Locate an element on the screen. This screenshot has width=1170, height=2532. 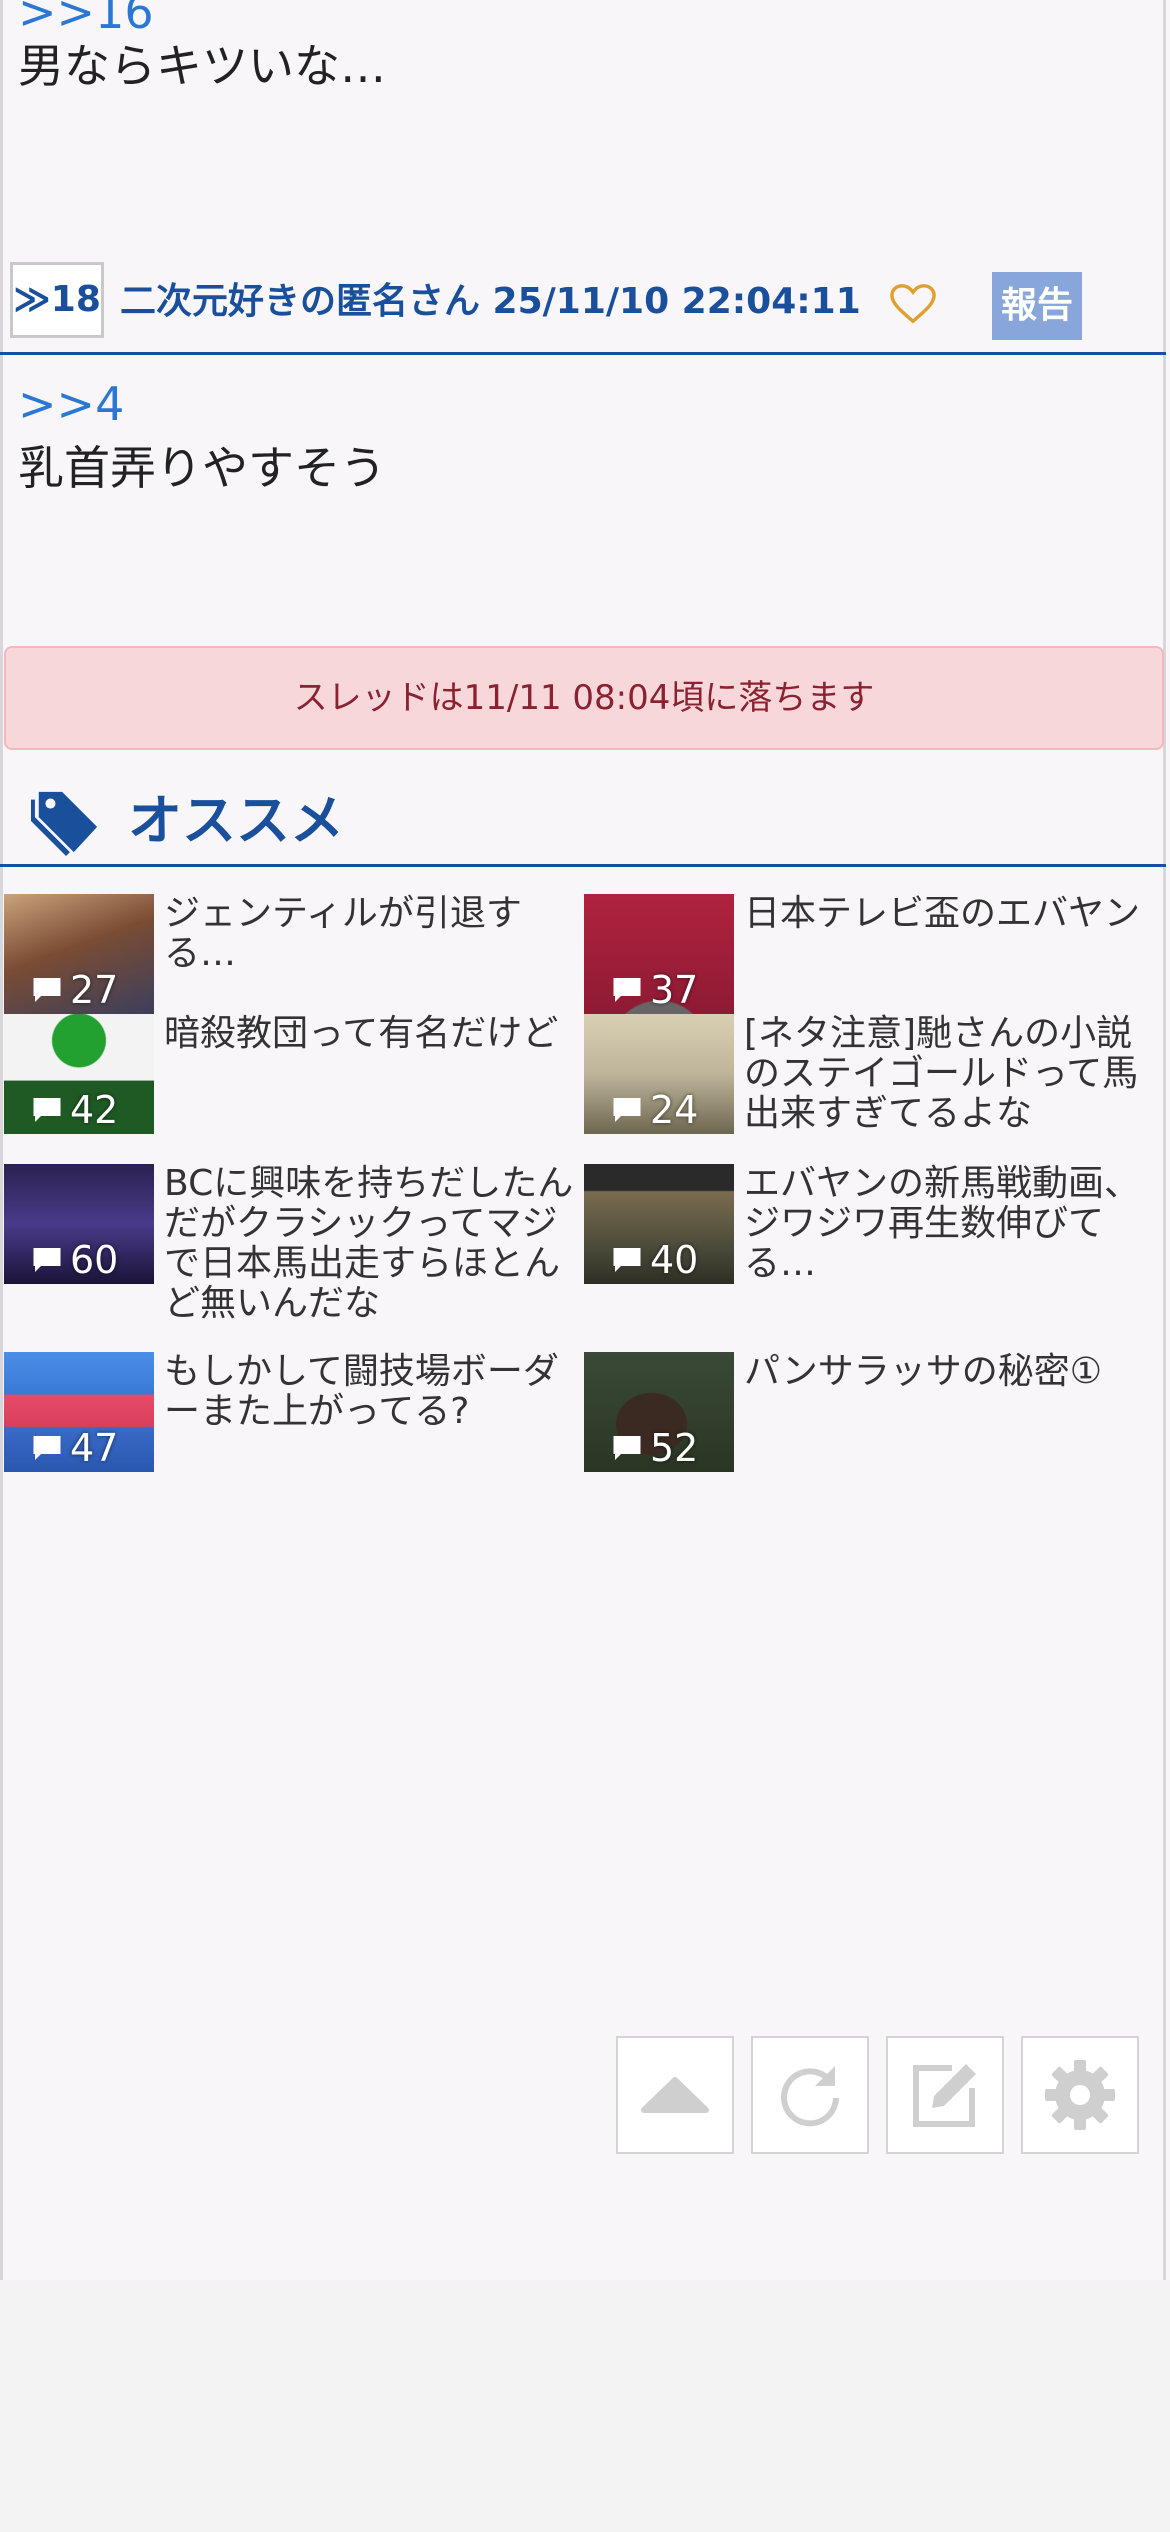
refresh-icon is located at coordinates (810, 2096).